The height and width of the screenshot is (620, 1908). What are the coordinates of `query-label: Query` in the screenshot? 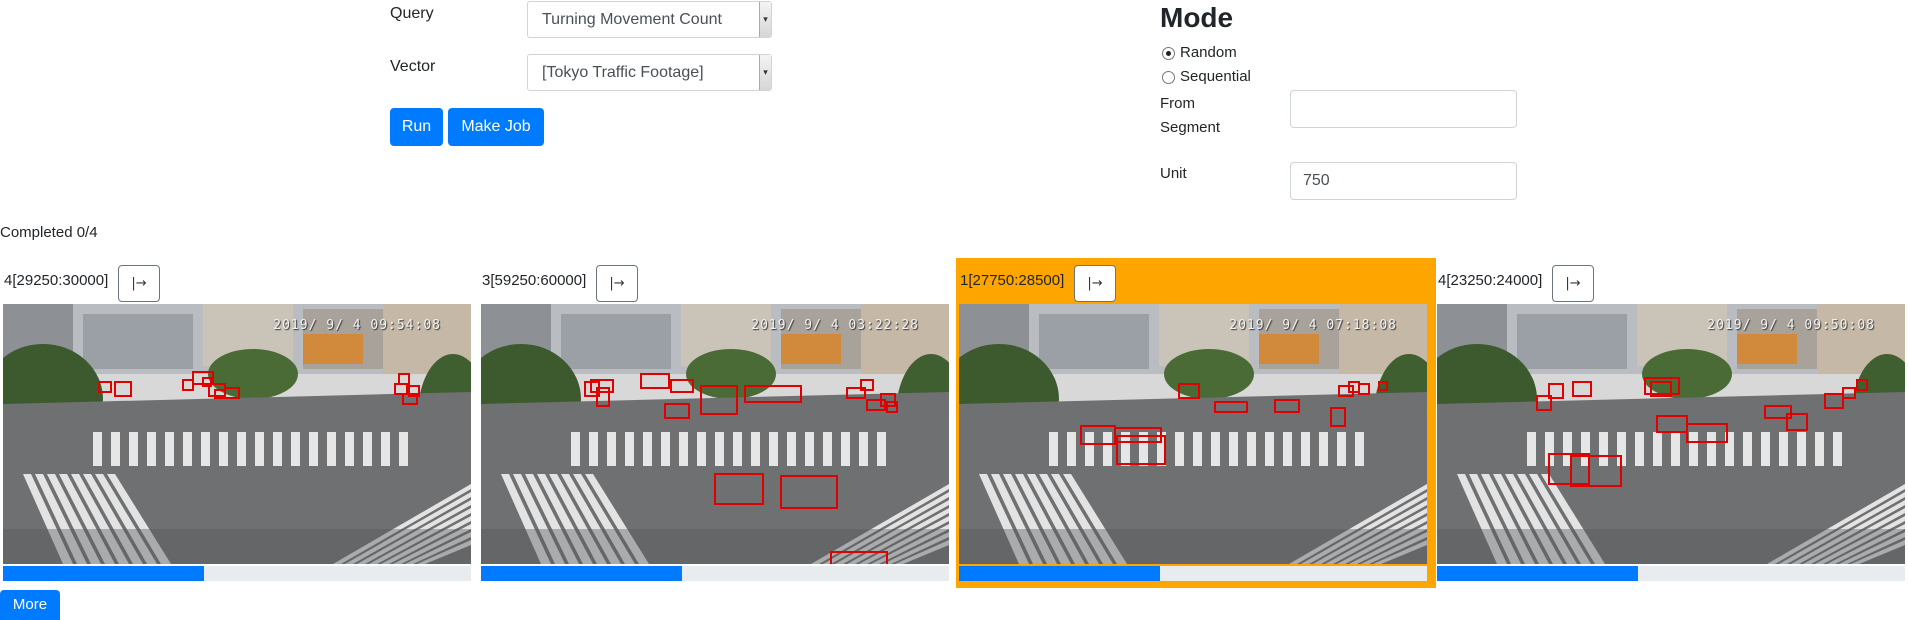 It's located at (412, 13).